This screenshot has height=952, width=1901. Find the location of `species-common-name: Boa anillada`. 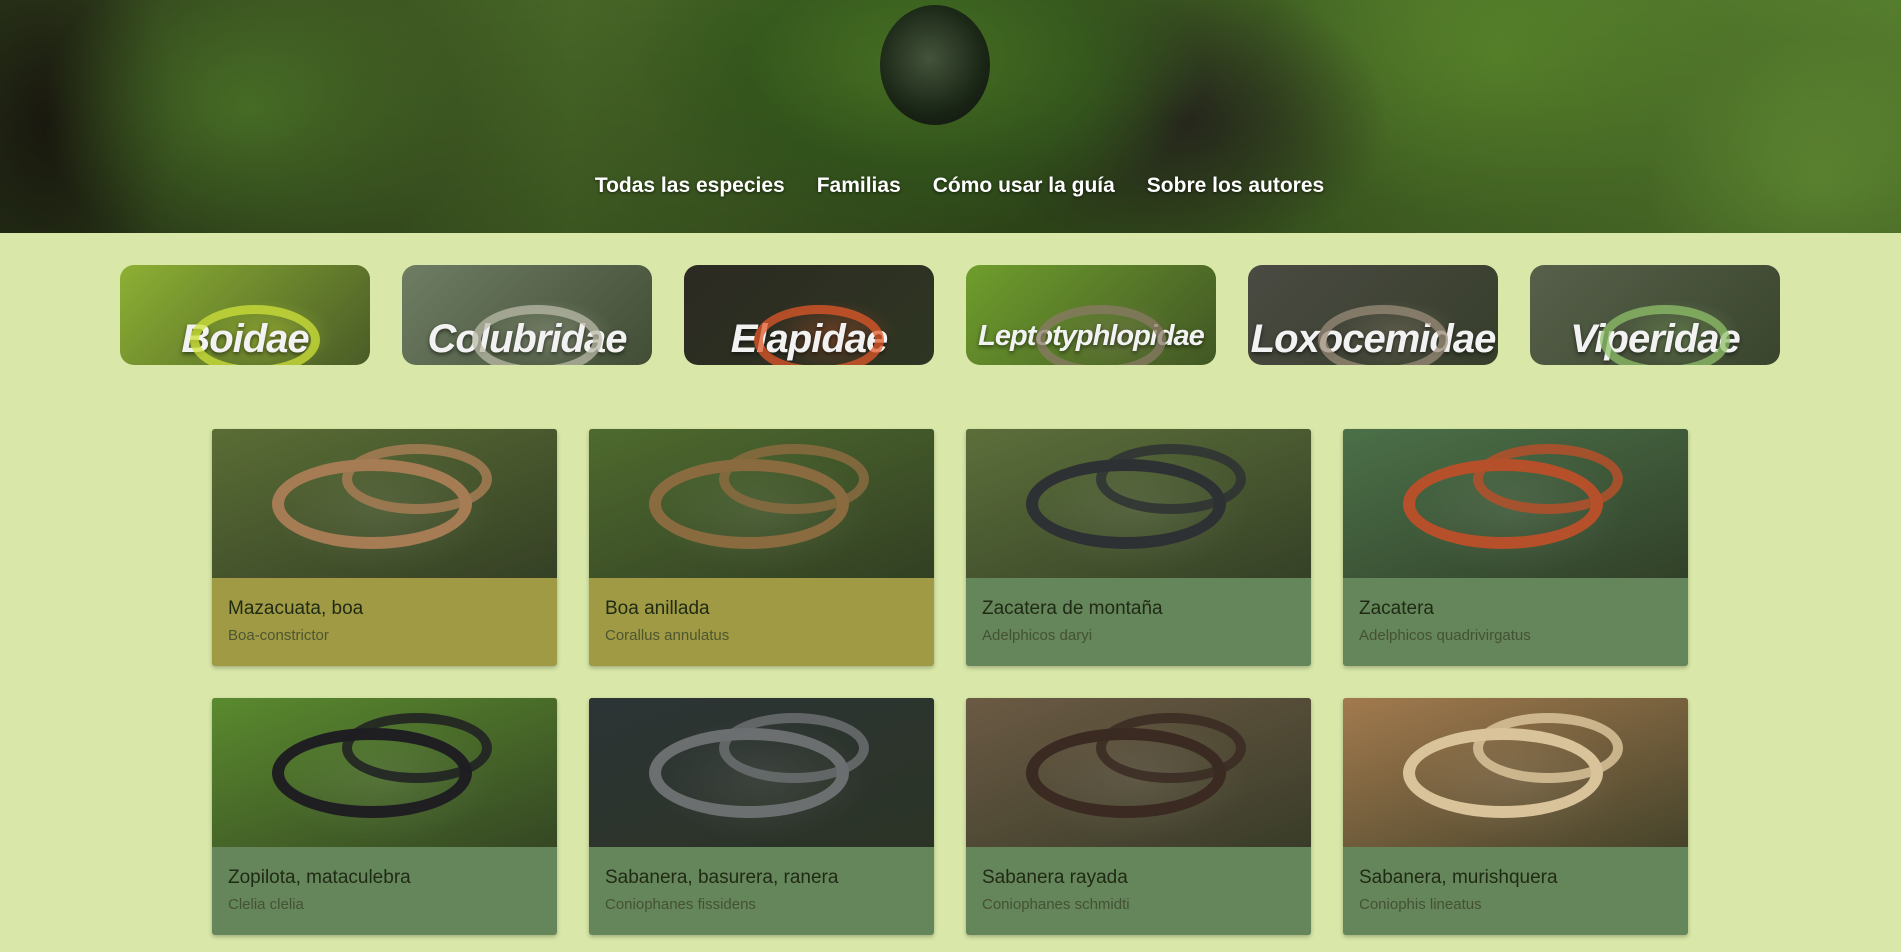

species-common-name: Boa anillada is located at coordinates (657, 608).